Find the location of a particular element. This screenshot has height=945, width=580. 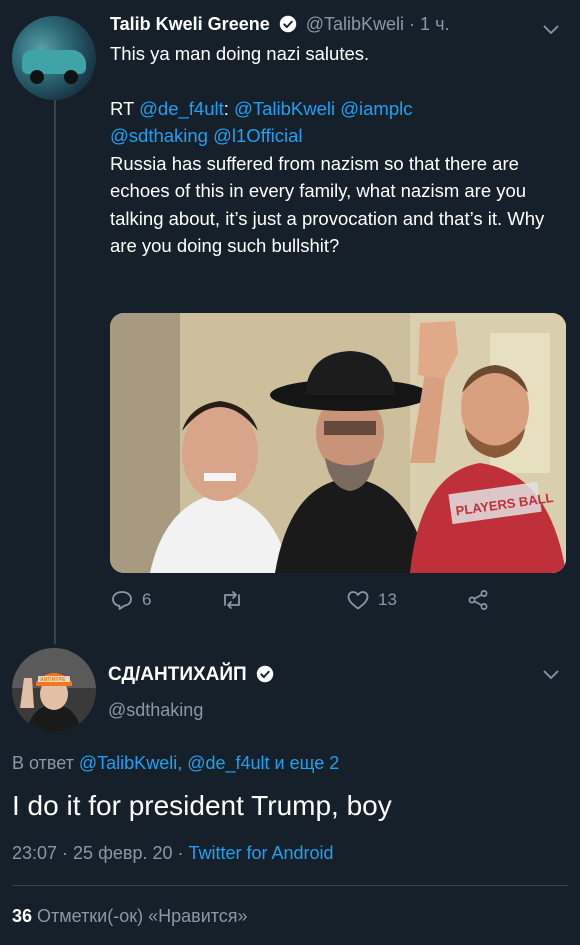

like-button: 13 is located at coordinates (371, 600).